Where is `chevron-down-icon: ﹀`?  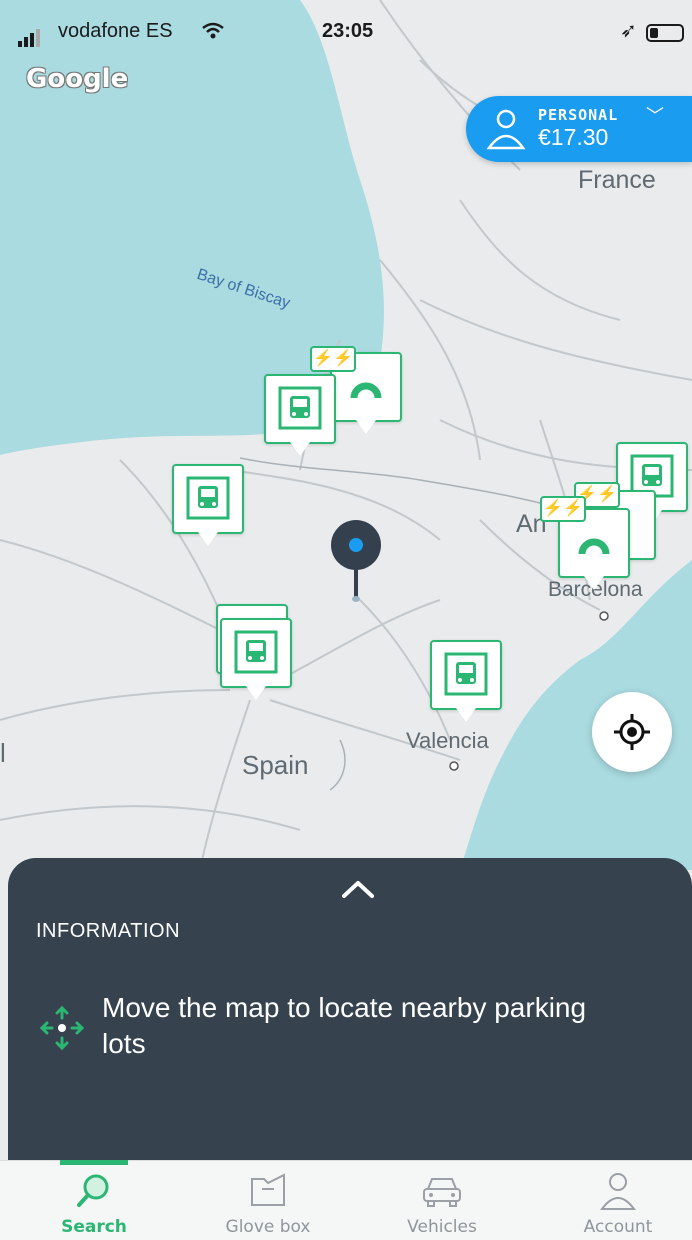 chevron-down-icon: ﹀ is located at coordinates (655, 116).